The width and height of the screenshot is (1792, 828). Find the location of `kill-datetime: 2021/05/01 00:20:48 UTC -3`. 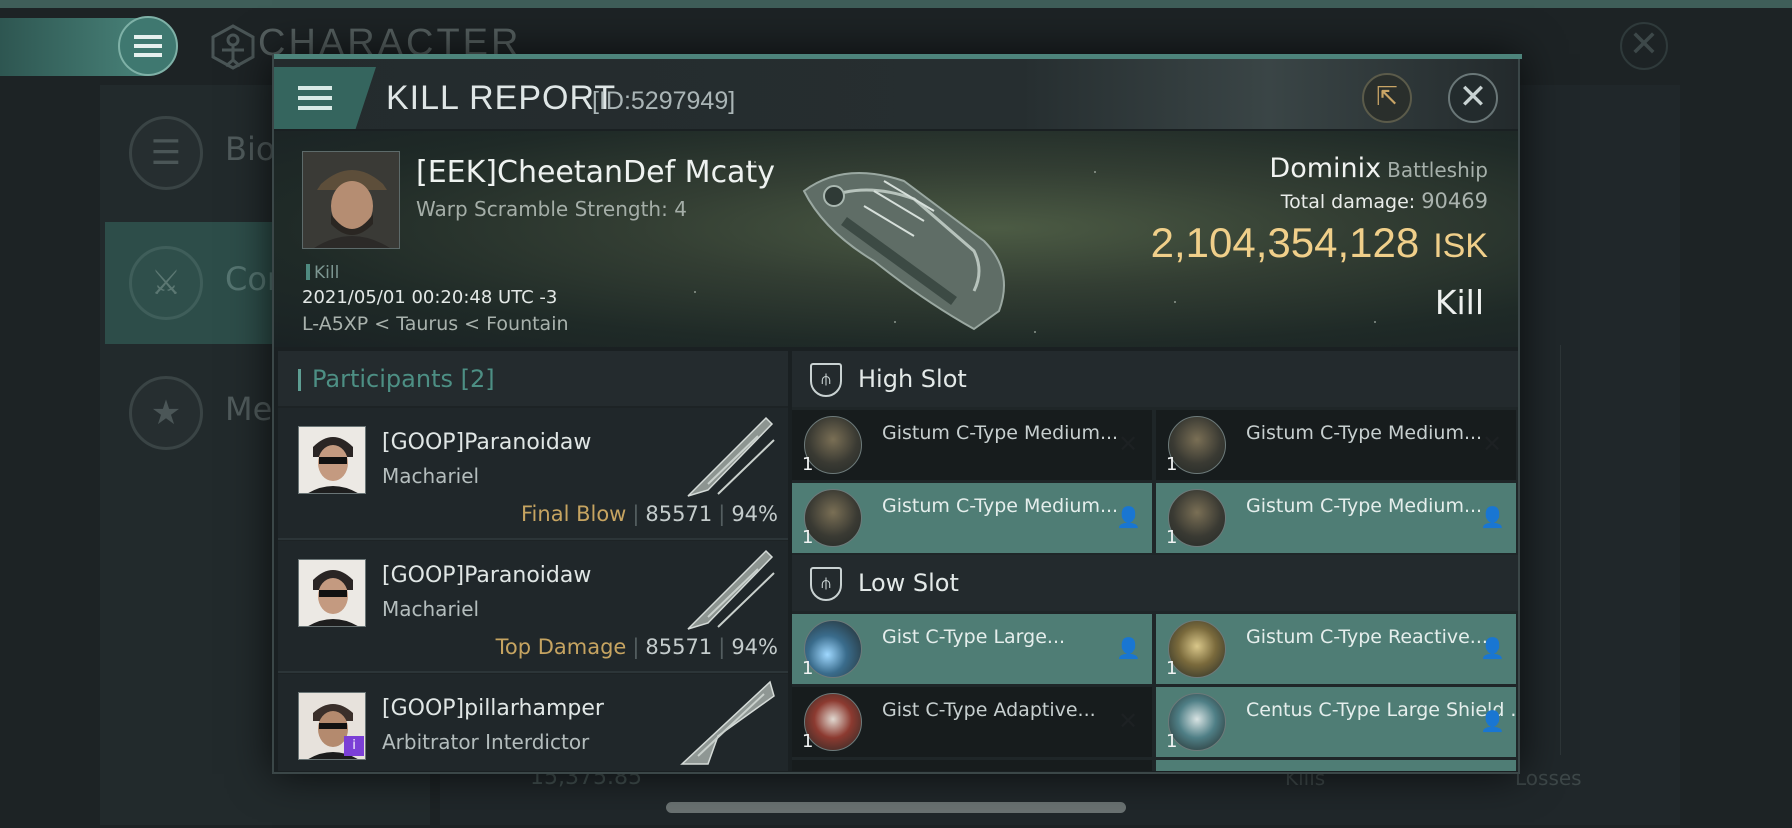

kill-datetime: 2021/05/01 00:20:48 UTC -3 is located at coordinates (430, 297).